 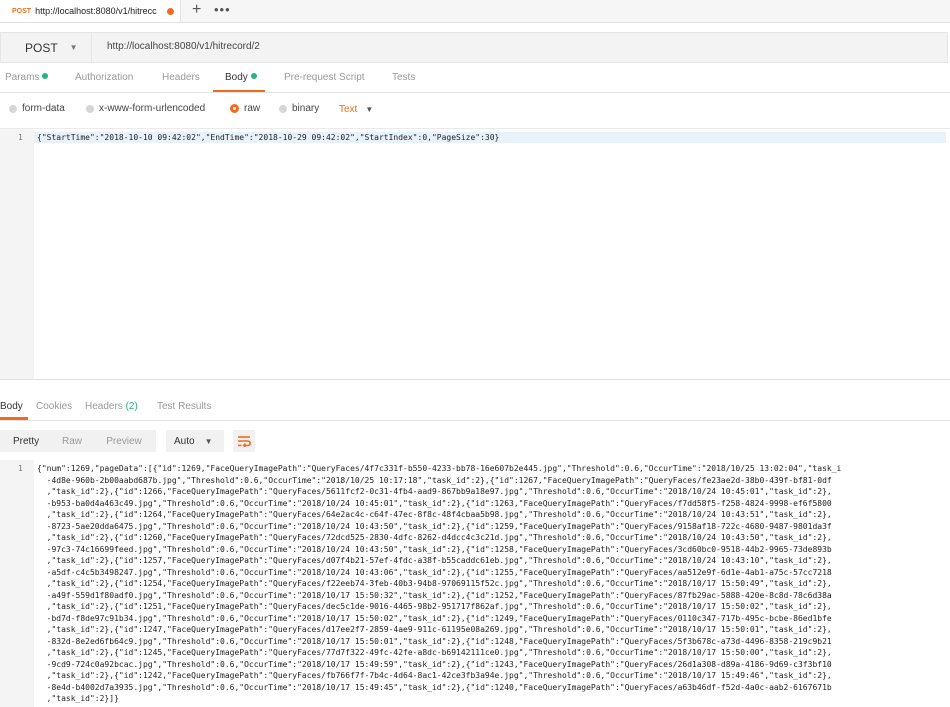 What do you see at coordinates (171, 11) in the screenshot?
I see `unsaved-dot-icon` at bounding box center [171, 11].